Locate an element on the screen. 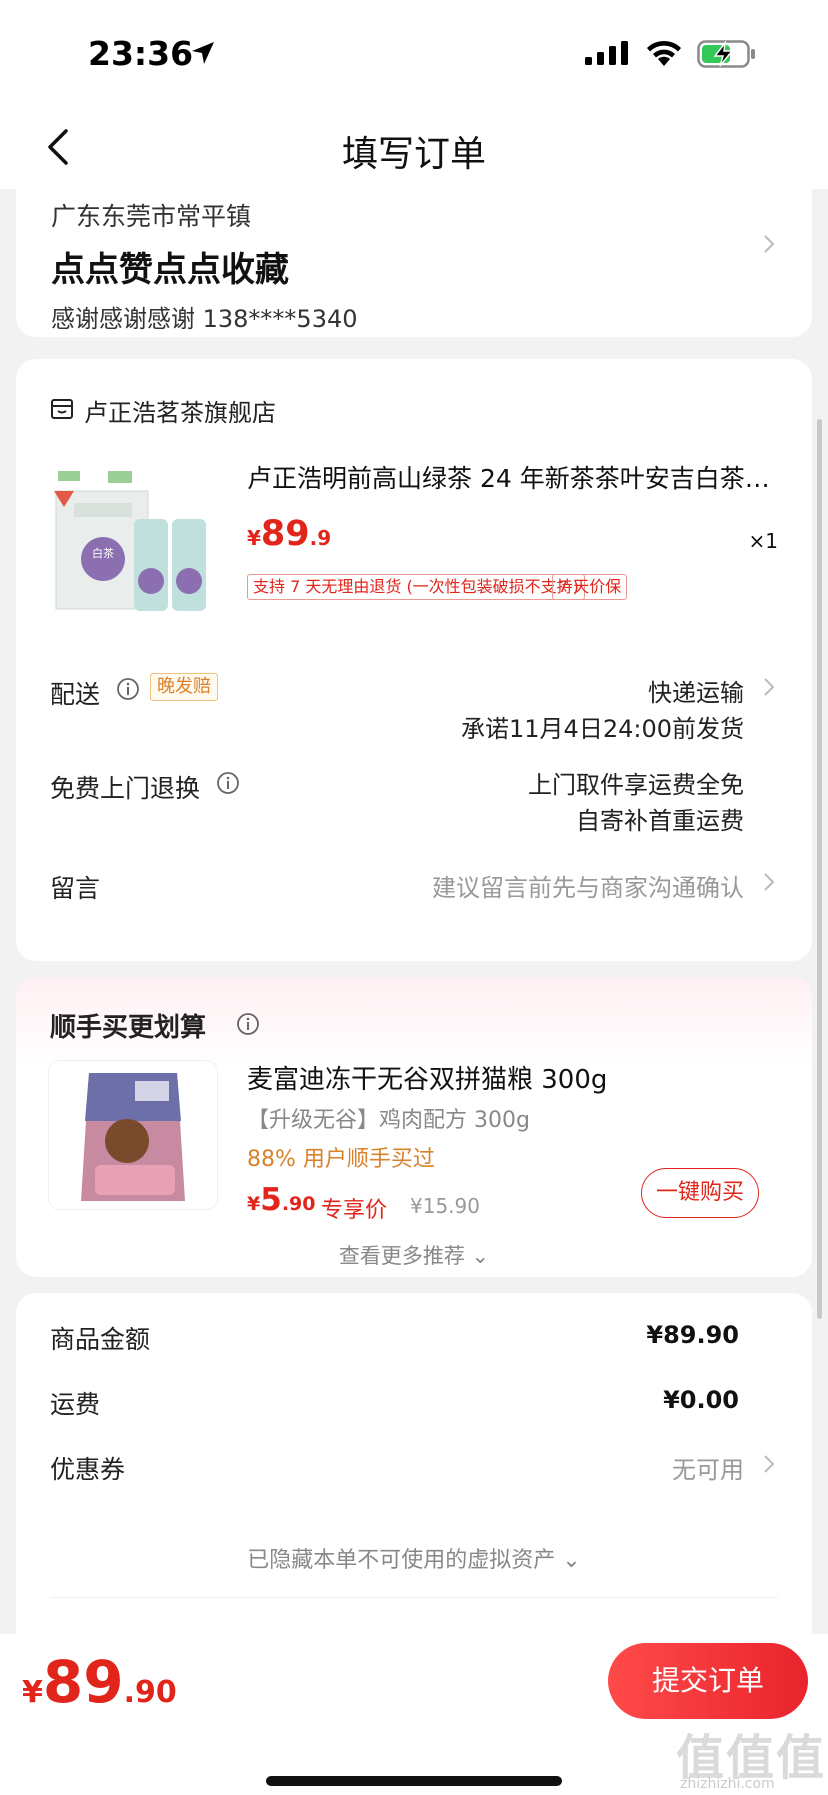 This screenshot has width=828, height=1795. store-icon is located at coordinates (62, 409).